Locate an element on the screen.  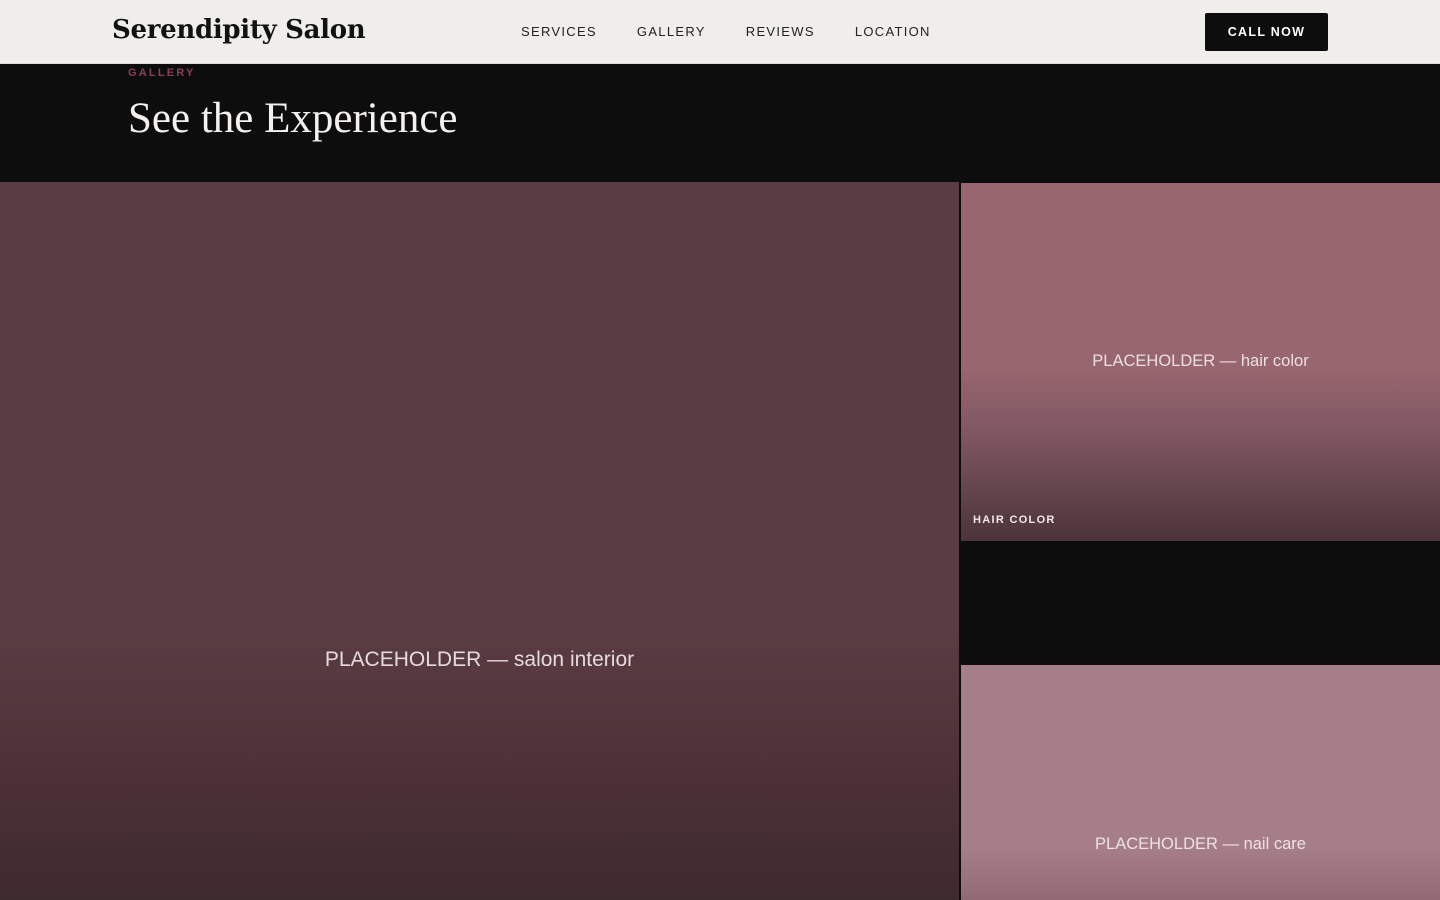
section-title: See the Experience is located at coordinates (293, 118).